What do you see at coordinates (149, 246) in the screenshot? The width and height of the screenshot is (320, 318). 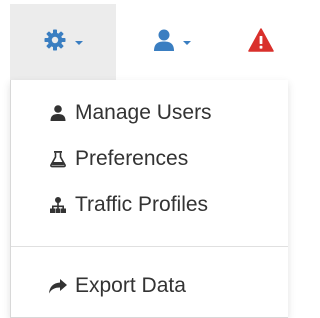 I see `menu-divider` at bounding box center [149, 246].